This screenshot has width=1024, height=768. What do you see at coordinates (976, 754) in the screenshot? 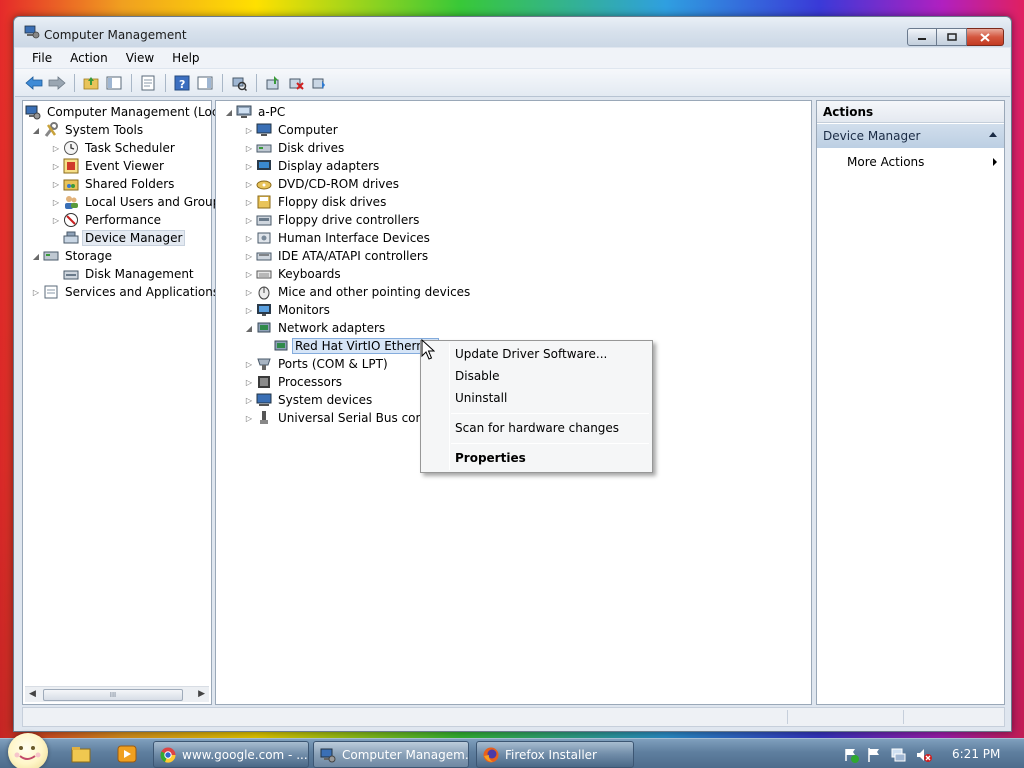
I see `taskbar-clock: 6:21 PM` at bounding box center [976, 754].